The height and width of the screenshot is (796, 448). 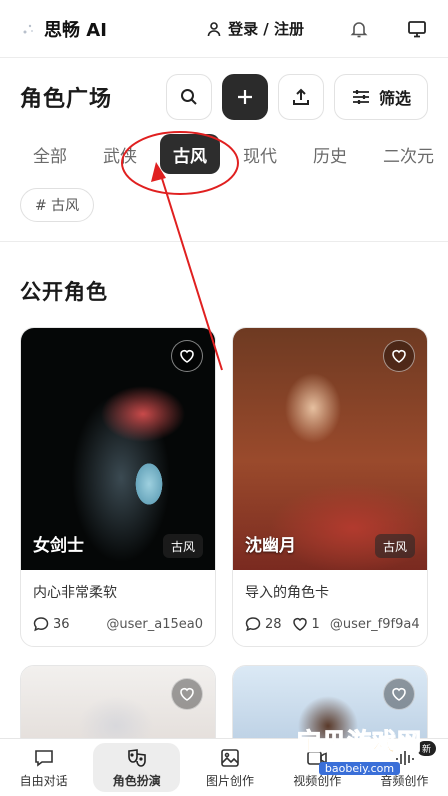 I want to click on filter-label: 筛选, so click(x=394, y=98).